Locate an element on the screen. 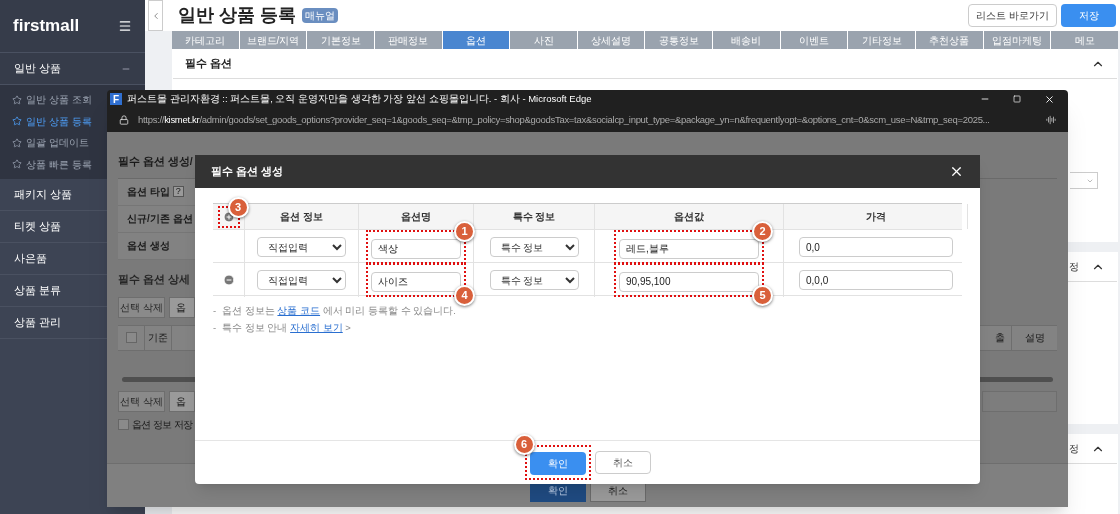  help-text: 옵션 정보는 상품 코드 에서 미리 등록할 수 있습니다. is located at coordinates (339, 311).